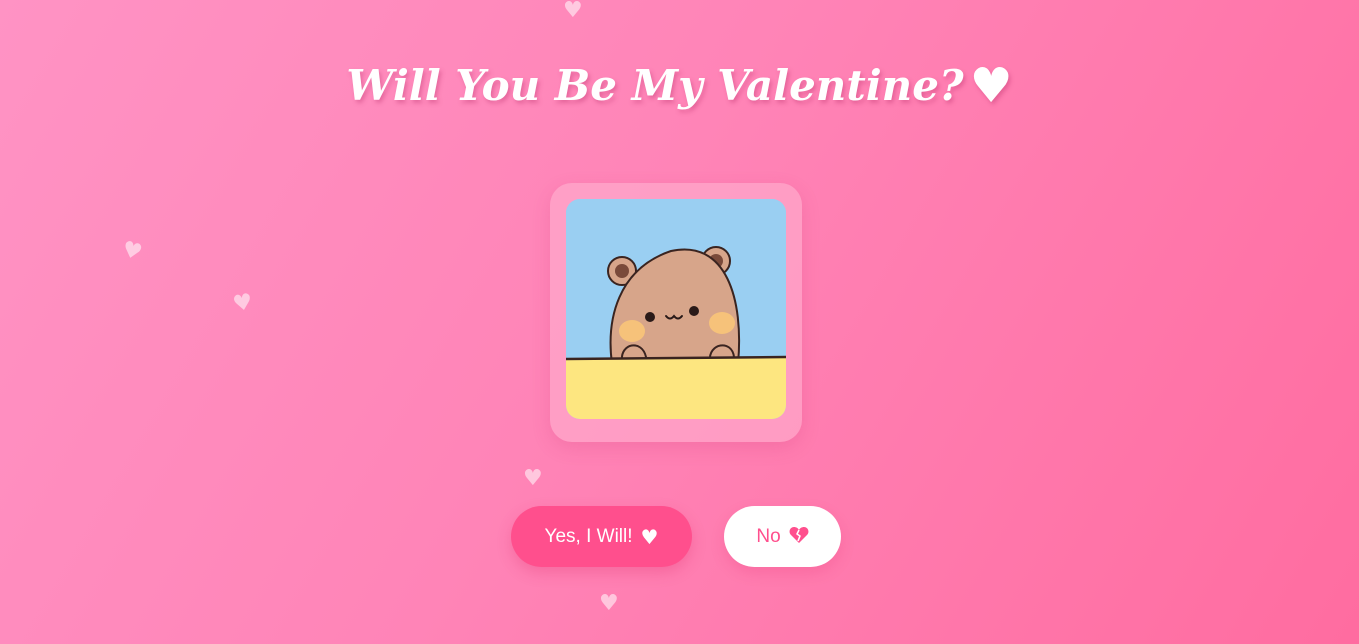 The height and width of the screenshot is (644, 1359). Describe the element at coordinates (782, 536) in the screenshot. I see `no-button: No` at that location.